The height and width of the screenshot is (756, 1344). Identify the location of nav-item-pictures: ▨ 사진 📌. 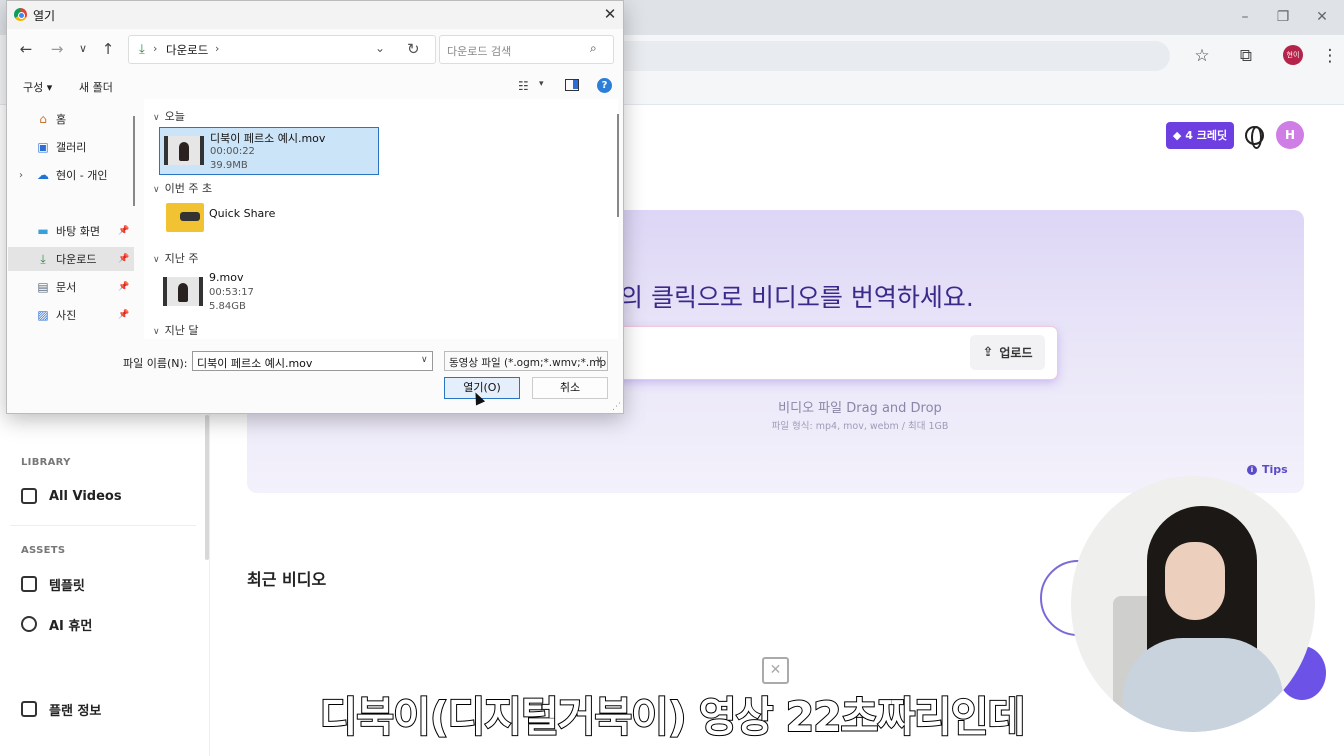
(71, 315).